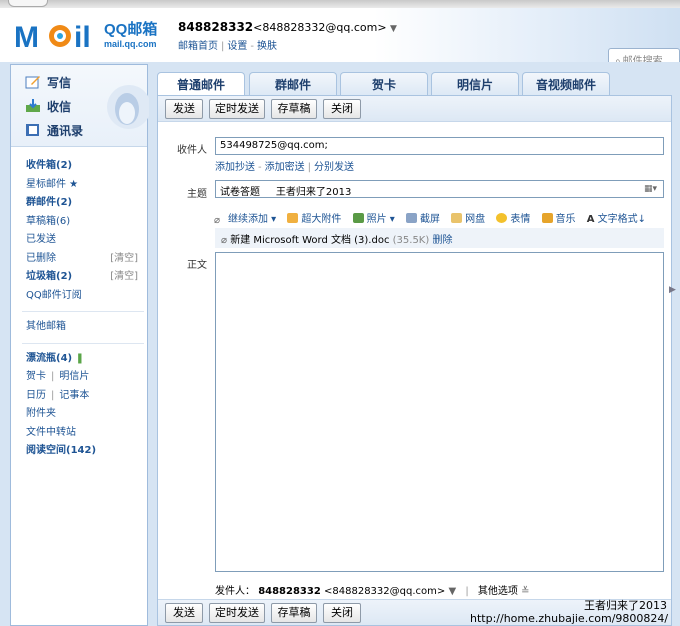  Describe the element at coordinates (342, 109) in the screenshot. I see `close-button: 关闭` at that location.